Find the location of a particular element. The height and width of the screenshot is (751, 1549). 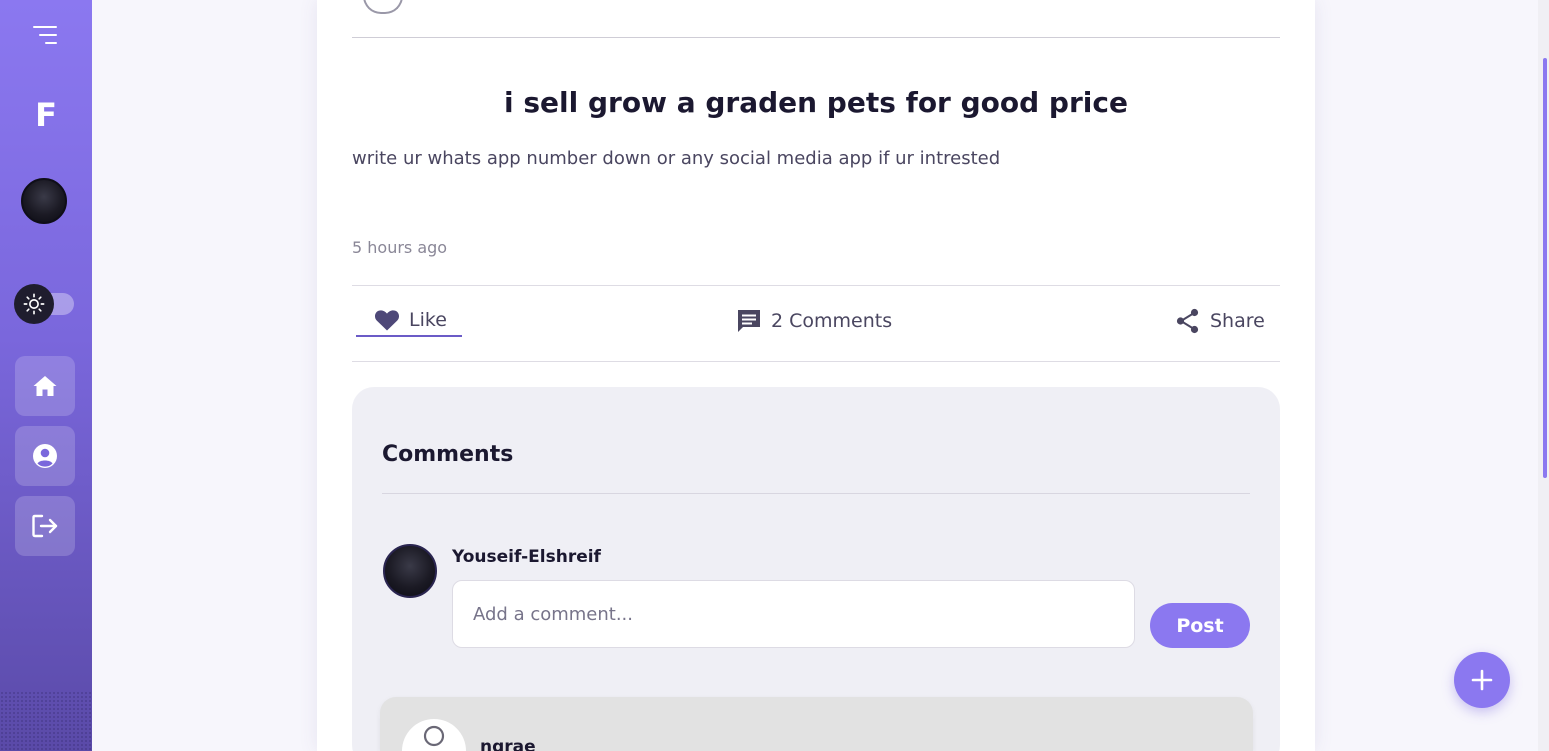

comments-button: 2 Comments is located at coordinates (814, 321).